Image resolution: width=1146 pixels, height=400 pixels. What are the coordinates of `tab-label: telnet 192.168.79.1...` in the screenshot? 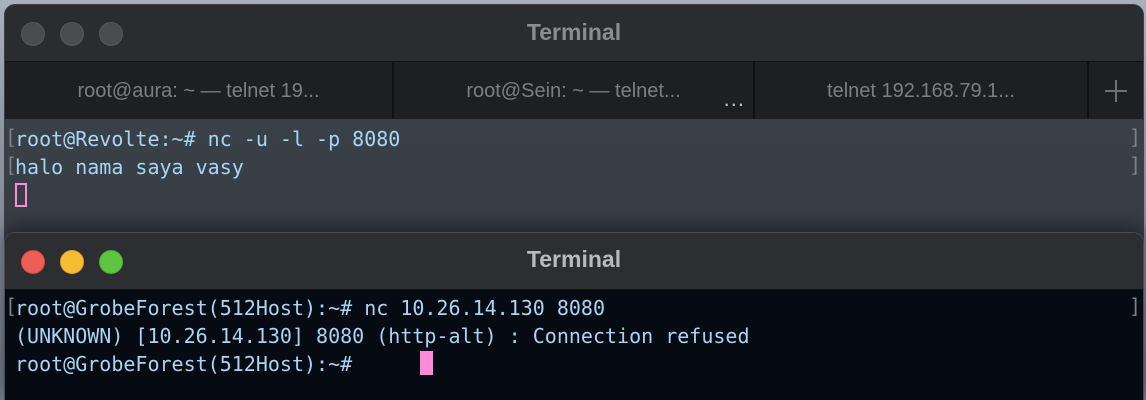 It's located at (921, 90).